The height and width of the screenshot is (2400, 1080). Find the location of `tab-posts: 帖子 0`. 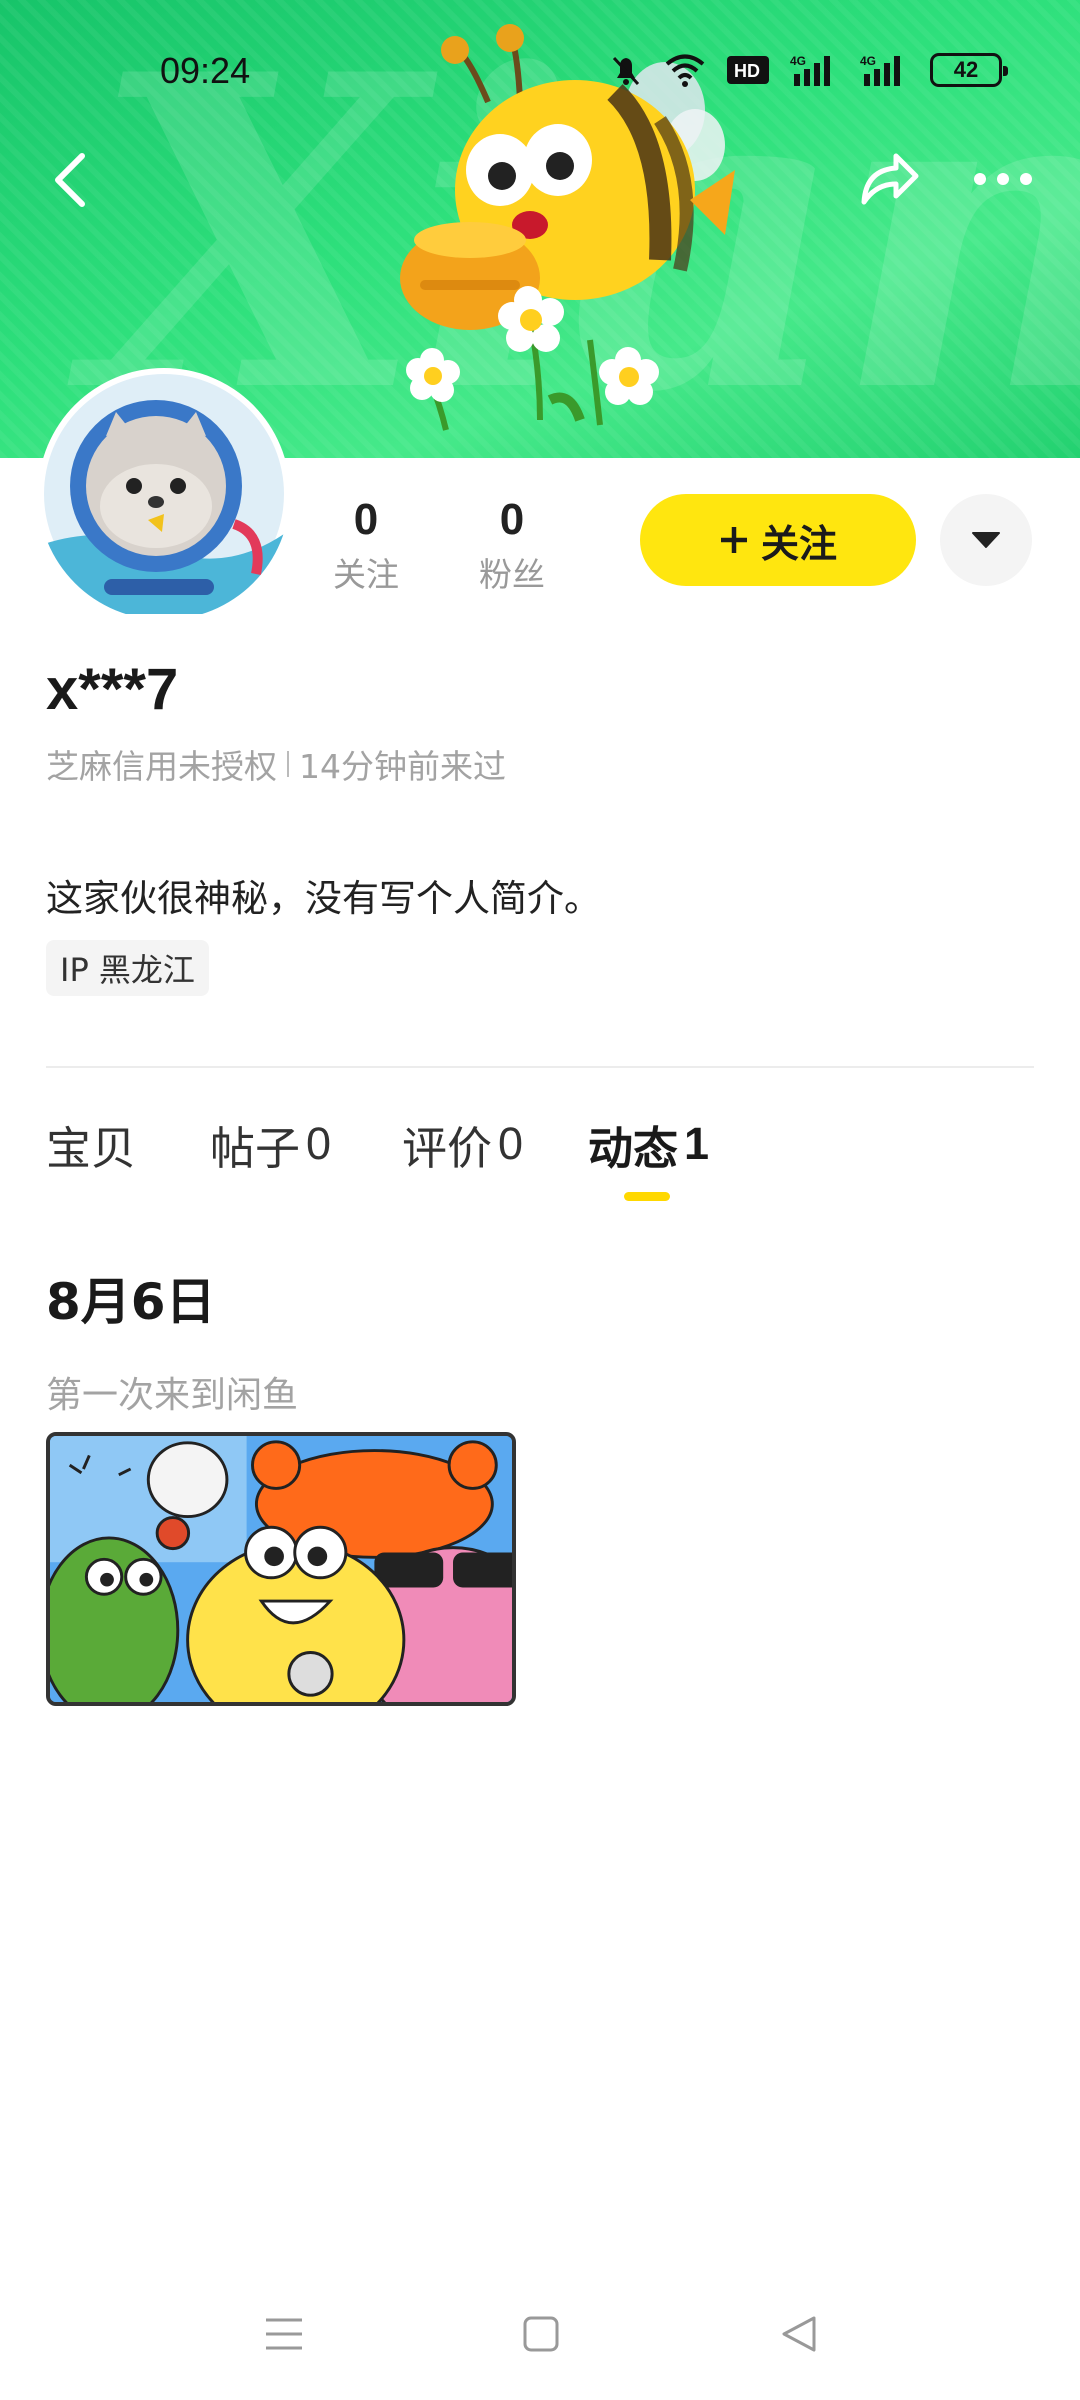

tab-posts: 帖子 0 is located at coordinates (270, 1144).